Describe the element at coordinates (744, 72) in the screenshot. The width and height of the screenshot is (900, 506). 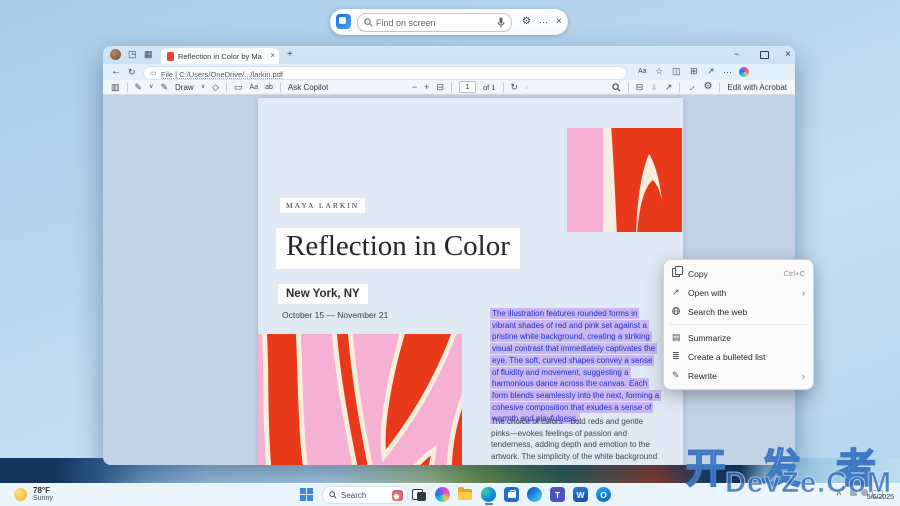
I see `copilot-icon` at that location.